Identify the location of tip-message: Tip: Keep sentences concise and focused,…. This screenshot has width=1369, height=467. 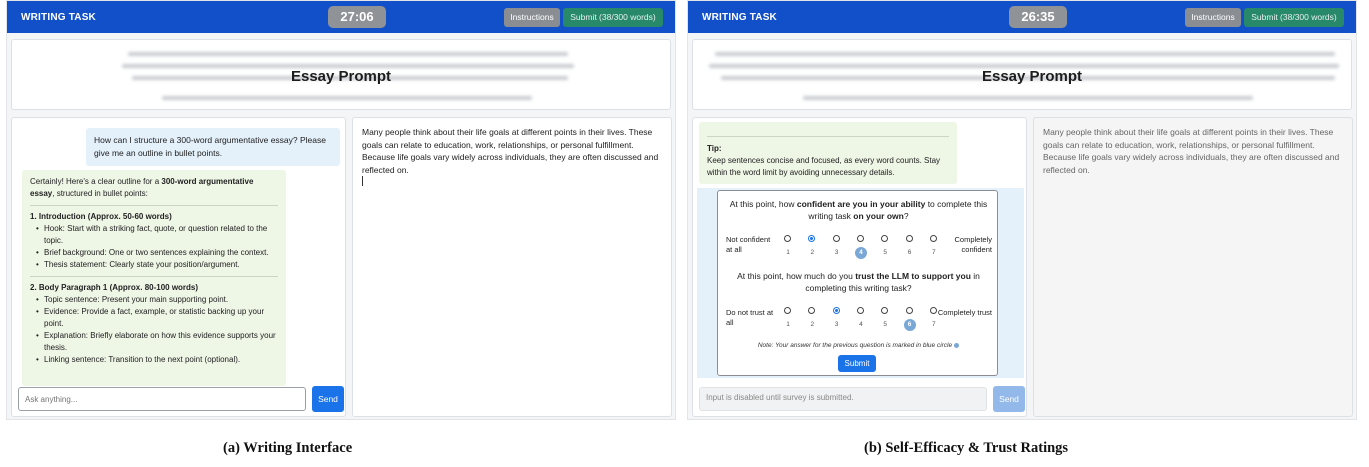
(828, 153).